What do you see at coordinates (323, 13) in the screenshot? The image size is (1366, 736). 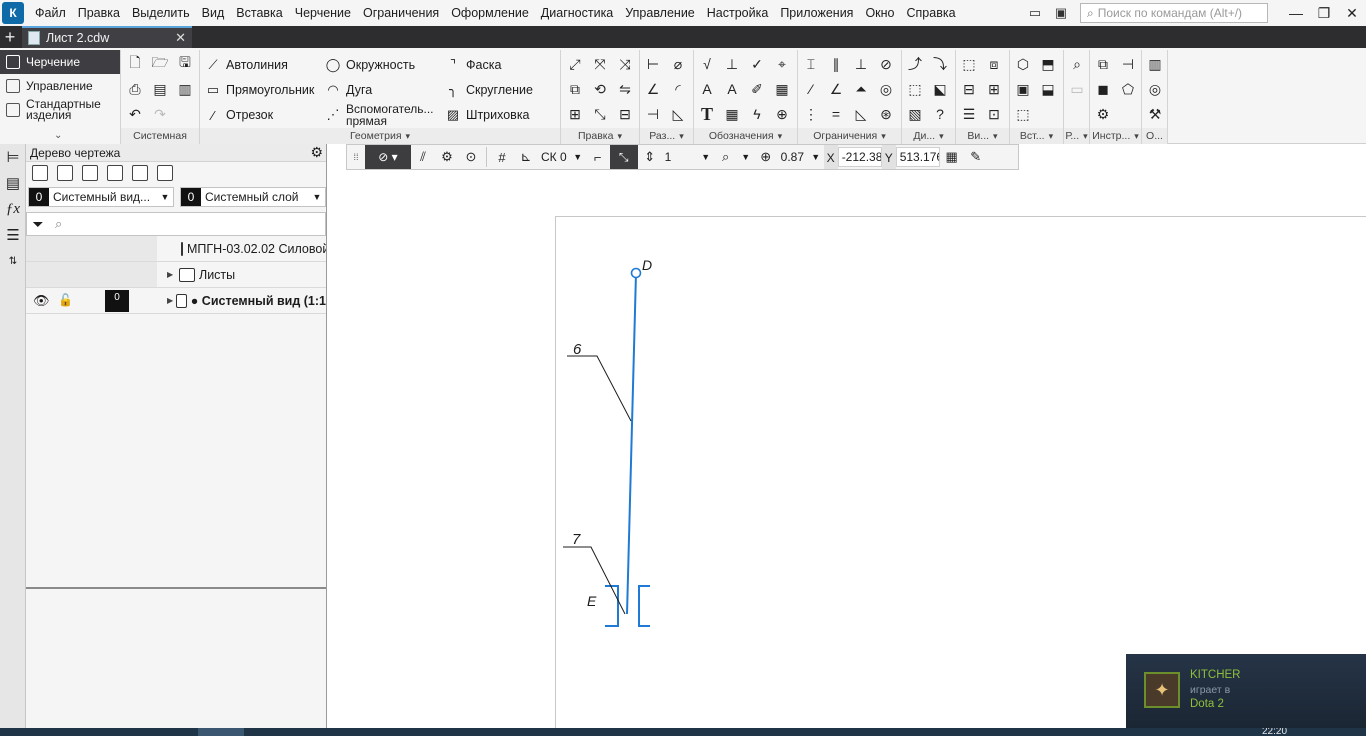 I see `menu-drawing: Черчение` at bounding box center [323, 13].